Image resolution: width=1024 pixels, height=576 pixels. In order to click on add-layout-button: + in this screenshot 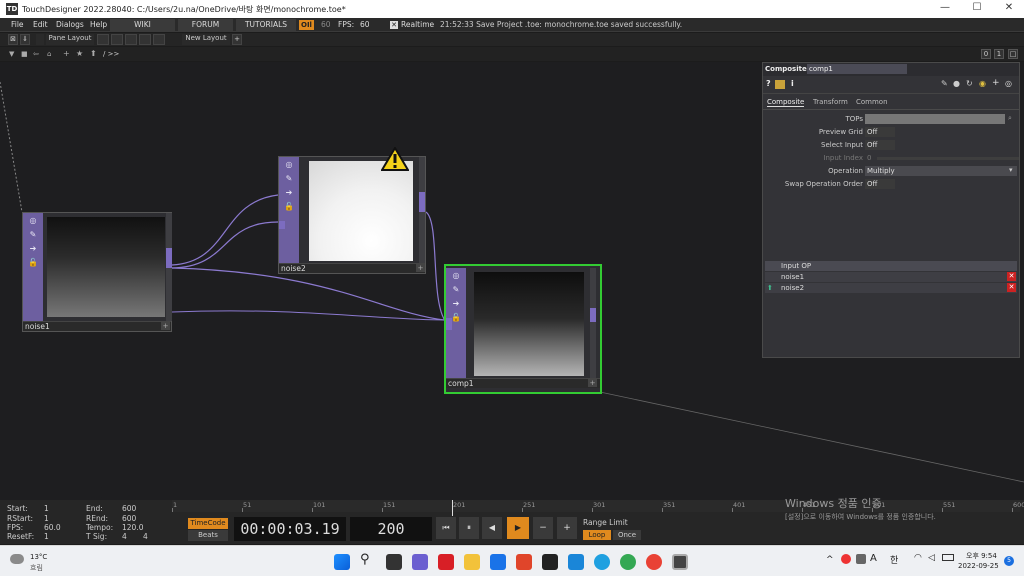, I will do `click(237, 39)`.